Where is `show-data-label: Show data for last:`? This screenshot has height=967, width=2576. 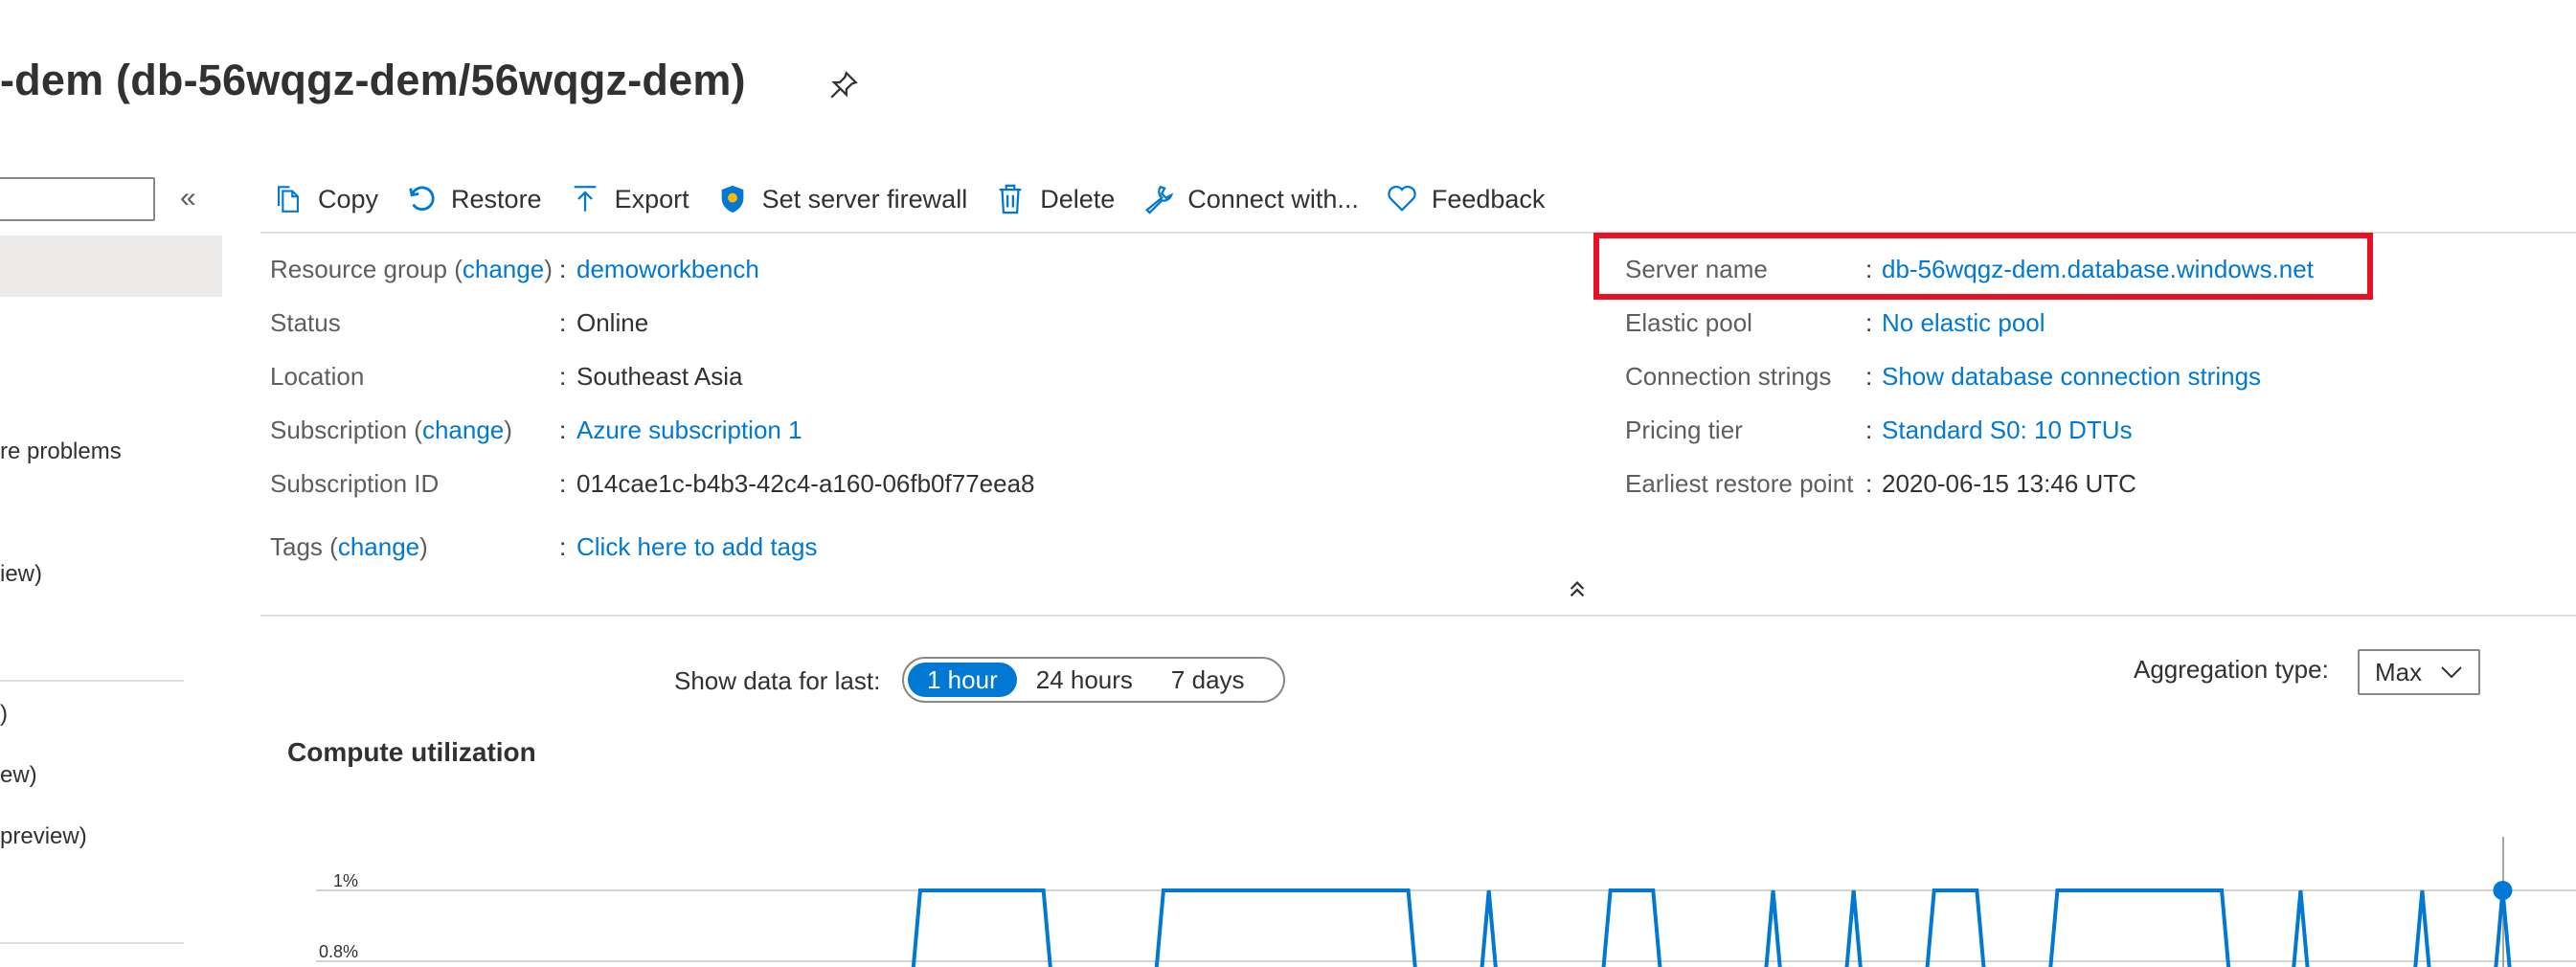
show-data-label: Show data for last: is located at coordinates (777, 680).